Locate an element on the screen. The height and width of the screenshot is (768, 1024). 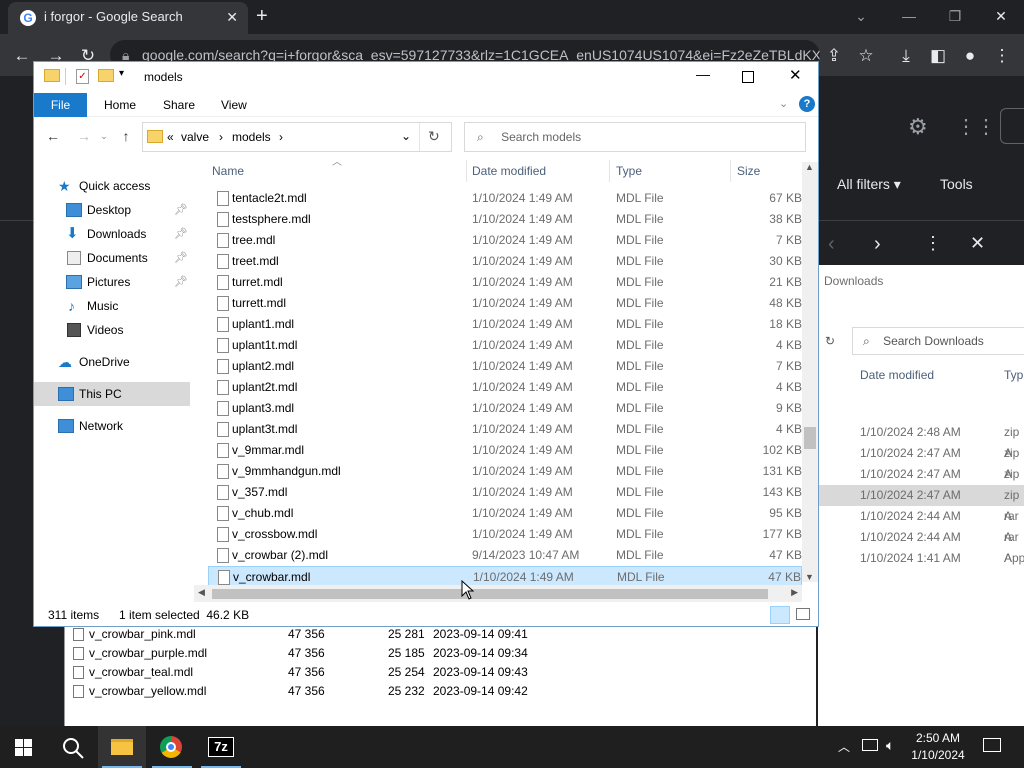
show-hidden-icons-chevron-icon: ︿ is located at coordinates (844, 746).